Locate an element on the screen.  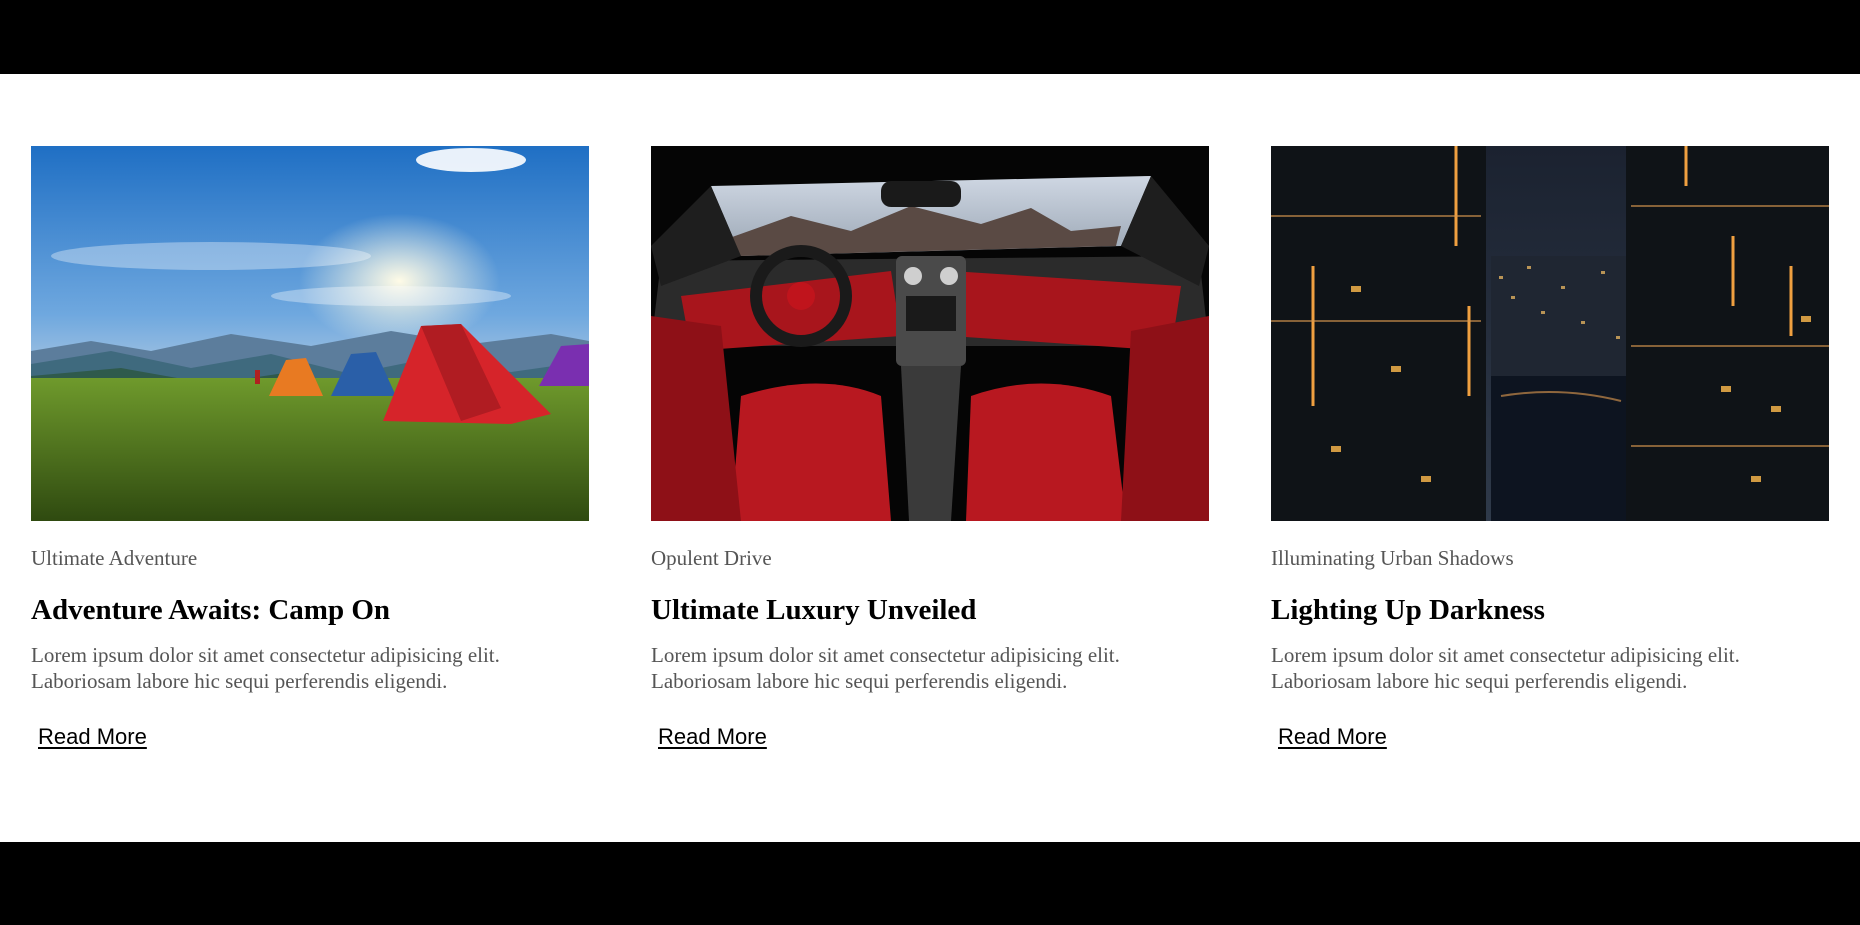
red-car-interior-image is located at coordinates (930, 333).